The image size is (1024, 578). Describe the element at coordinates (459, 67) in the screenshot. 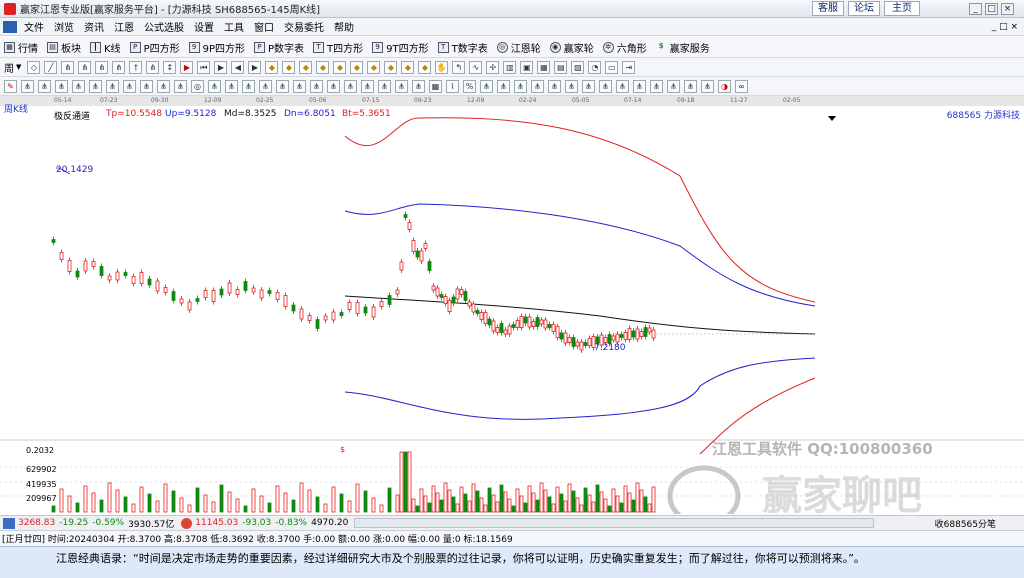

I see `arrow-icon: ↰` at that location.